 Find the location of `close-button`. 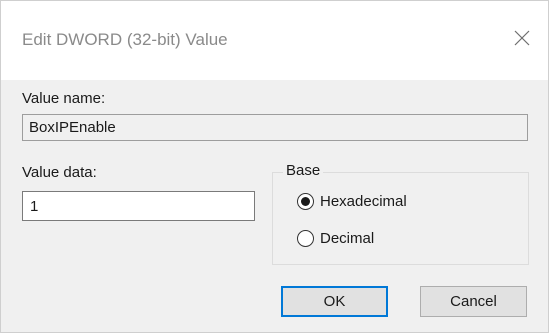

close-button is located at coordinates (522, 38).